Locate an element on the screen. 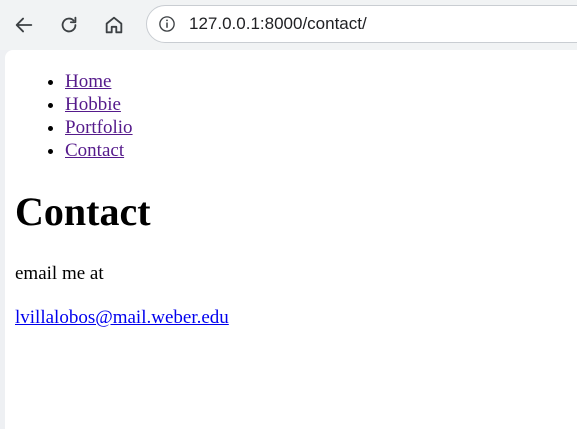 The height and width of the screenshot is (429, 577). nav-item-home: Home is located at coordinates (321, 81).